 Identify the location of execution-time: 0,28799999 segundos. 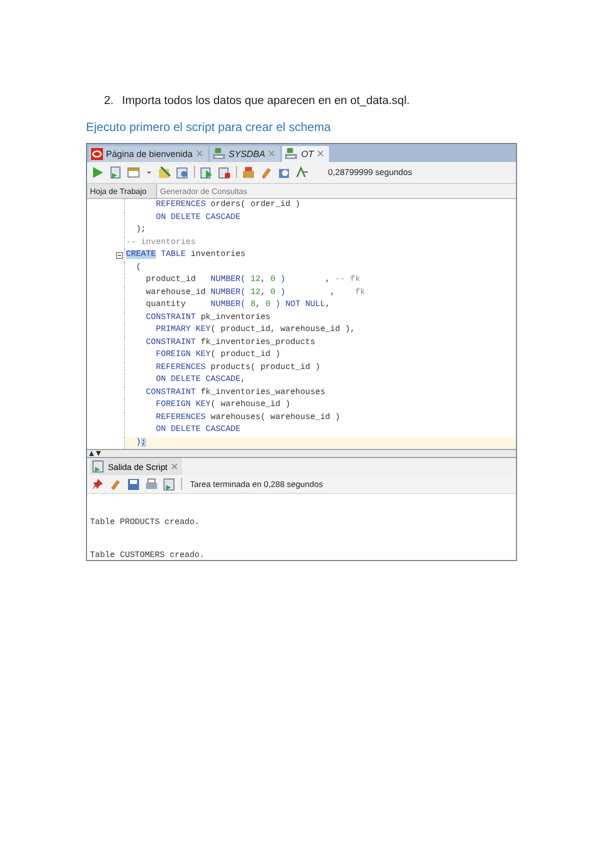
(370, 172).